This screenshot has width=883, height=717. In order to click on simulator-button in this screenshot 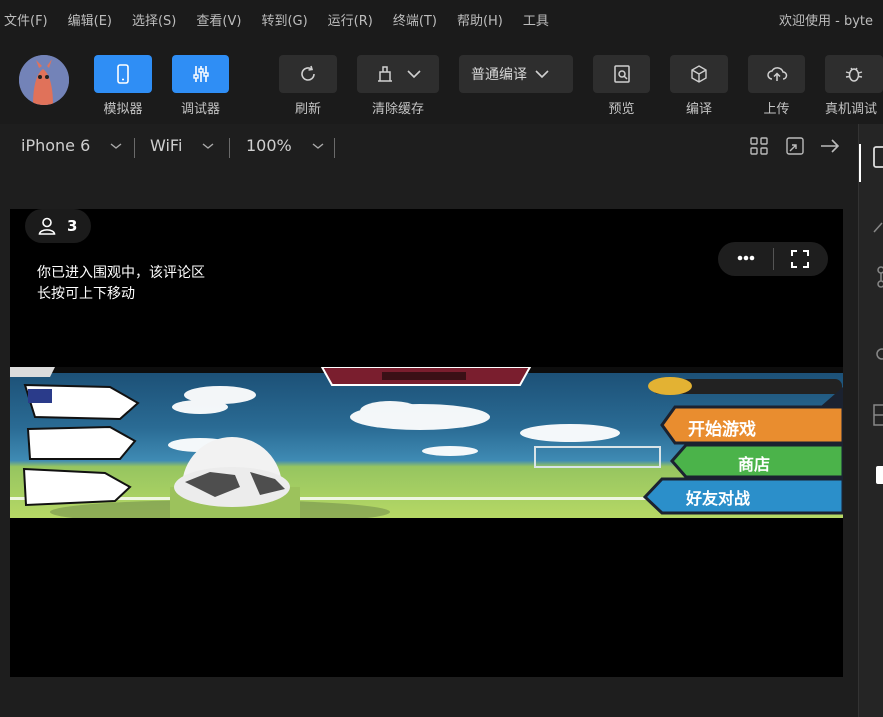, I will do `click(123, 74)`.